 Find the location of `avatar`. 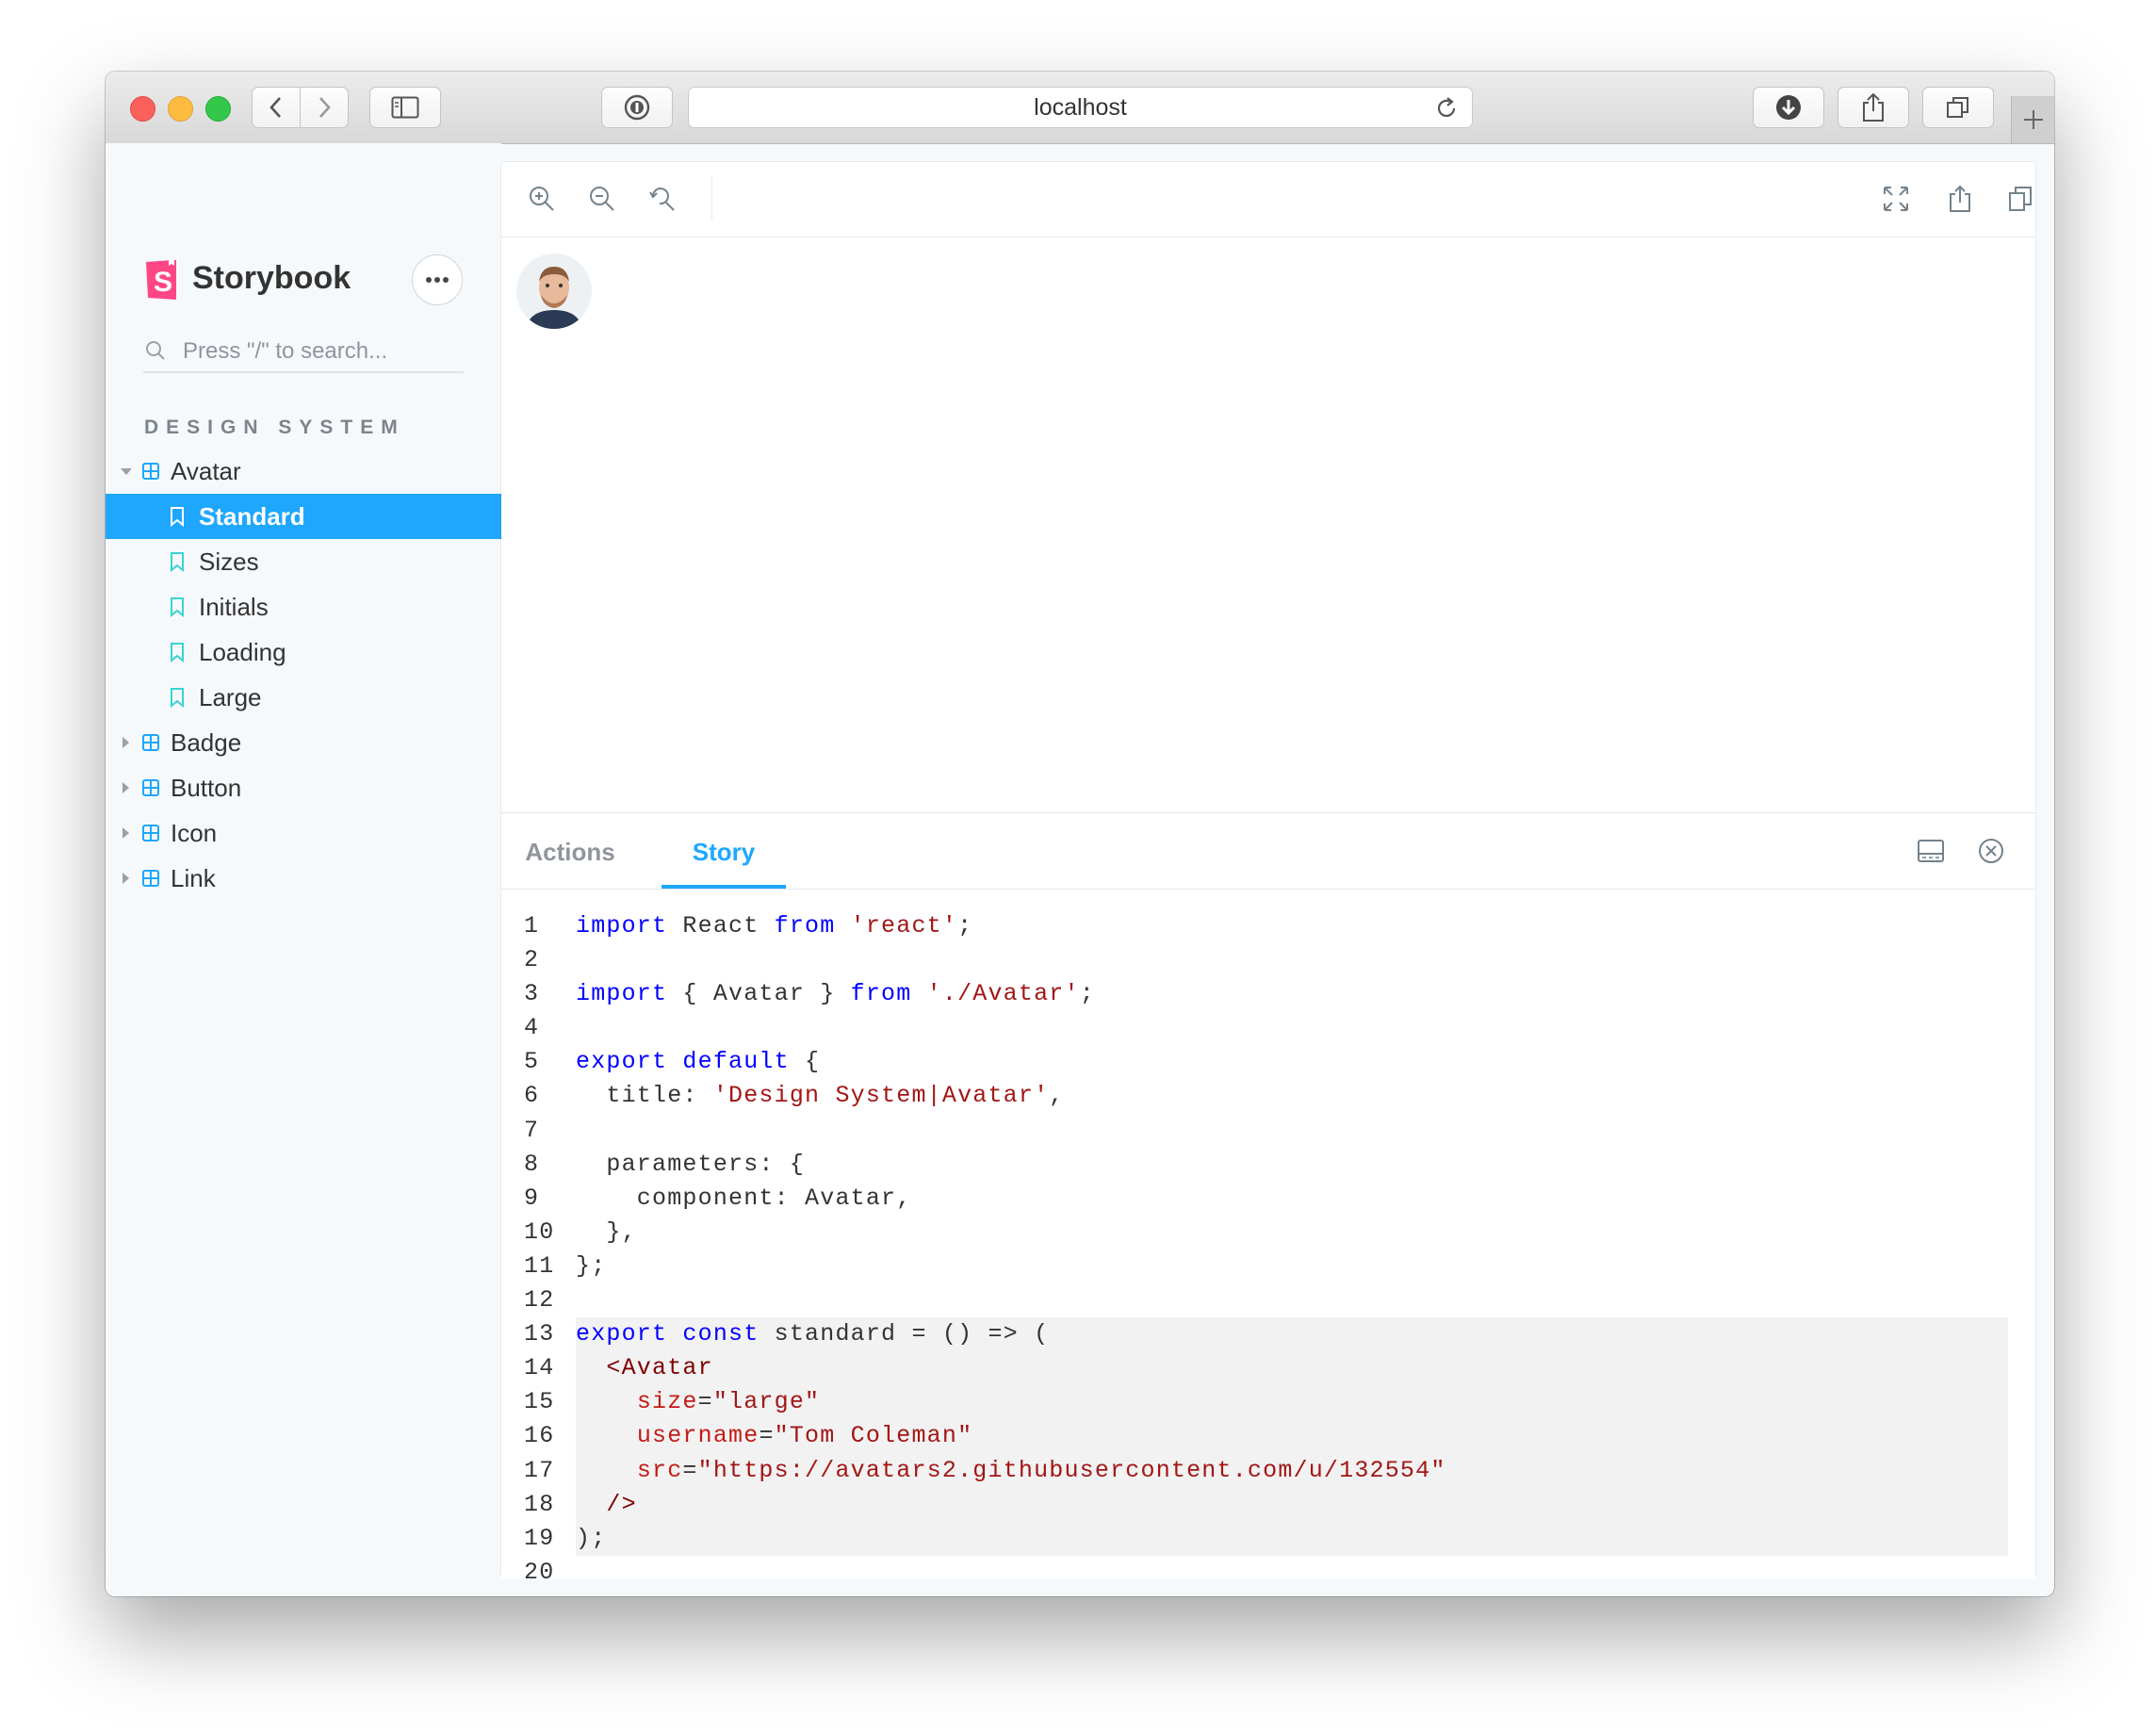

avatar is located at coordinates (554, 291).